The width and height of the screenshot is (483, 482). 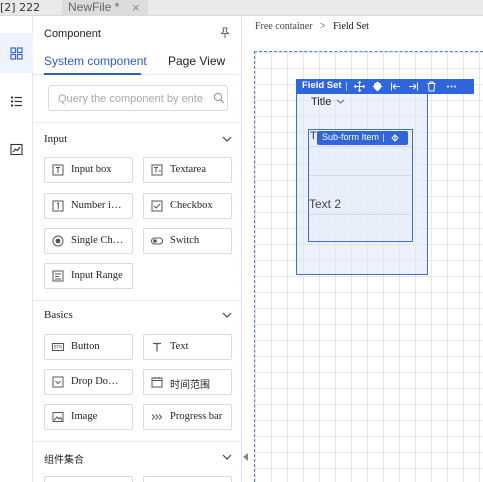 I want to click on component-label: Progress bar, so click(x=196, y=416).